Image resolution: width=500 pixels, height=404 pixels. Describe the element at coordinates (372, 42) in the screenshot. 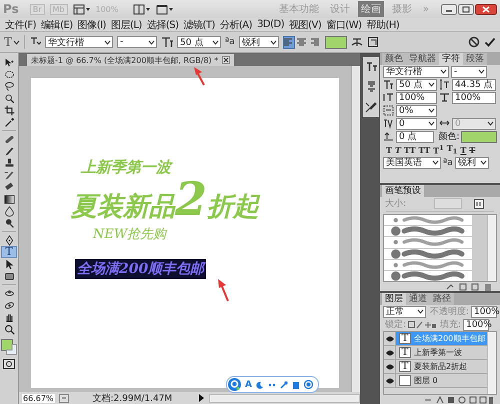

I see `panel-toggle-icon` at that location.